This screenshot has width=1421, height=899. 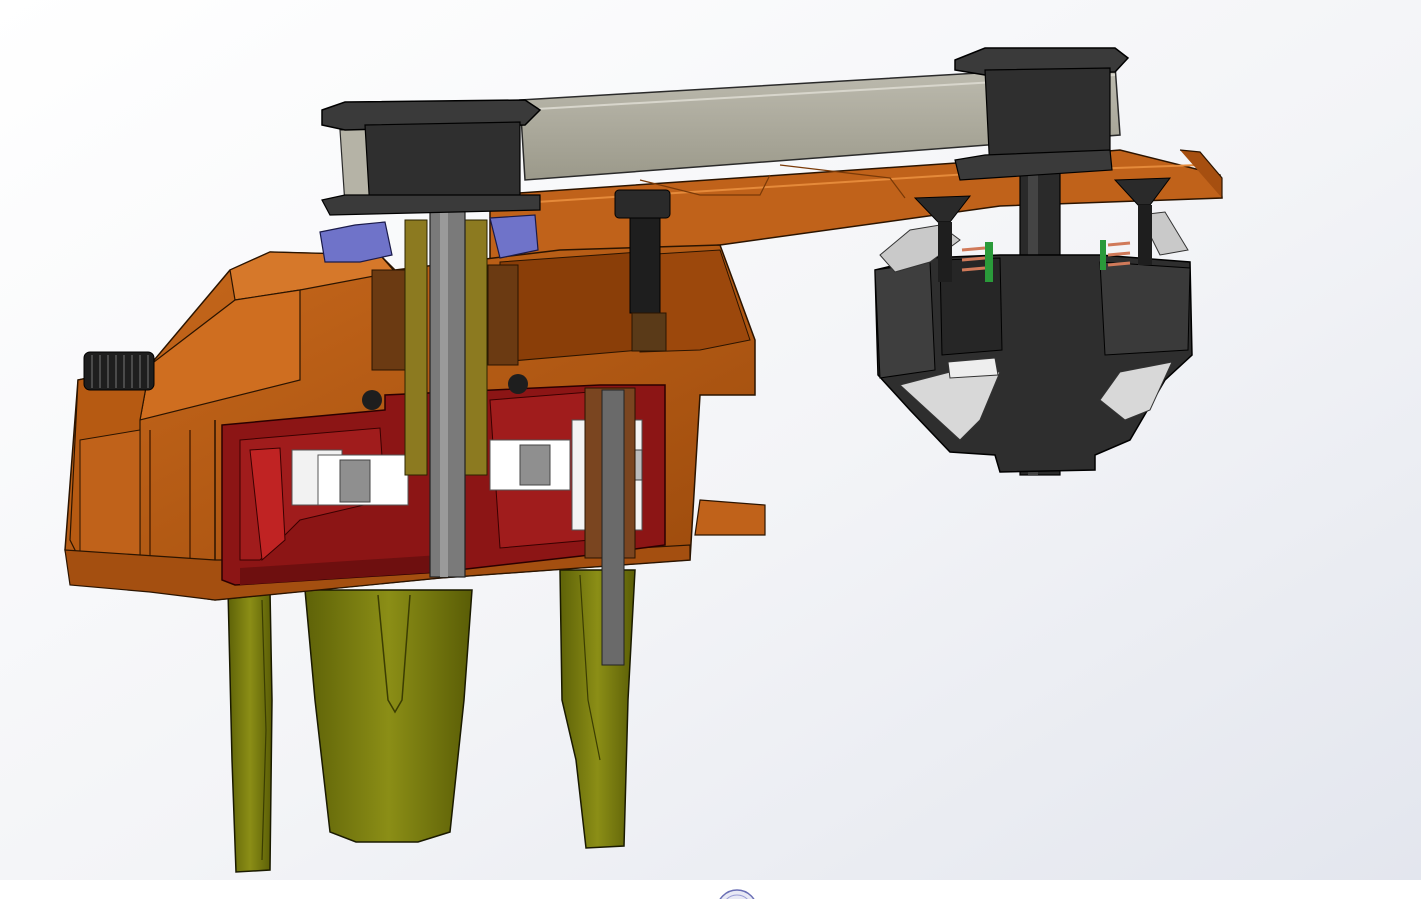 What do you see at coordinates (119, 371) in the screenshot?
I see `knob` at bounding box center [119, 371].